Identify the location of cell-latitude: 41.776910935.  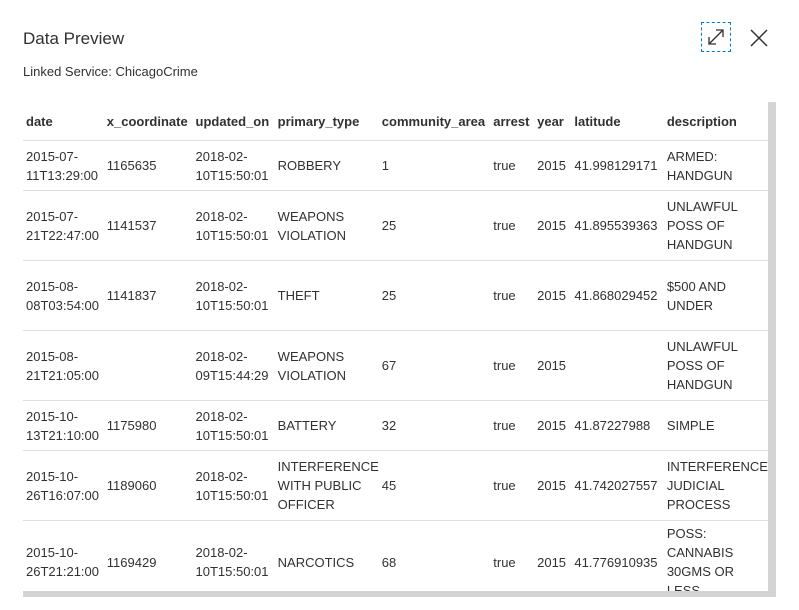
(617, 556).